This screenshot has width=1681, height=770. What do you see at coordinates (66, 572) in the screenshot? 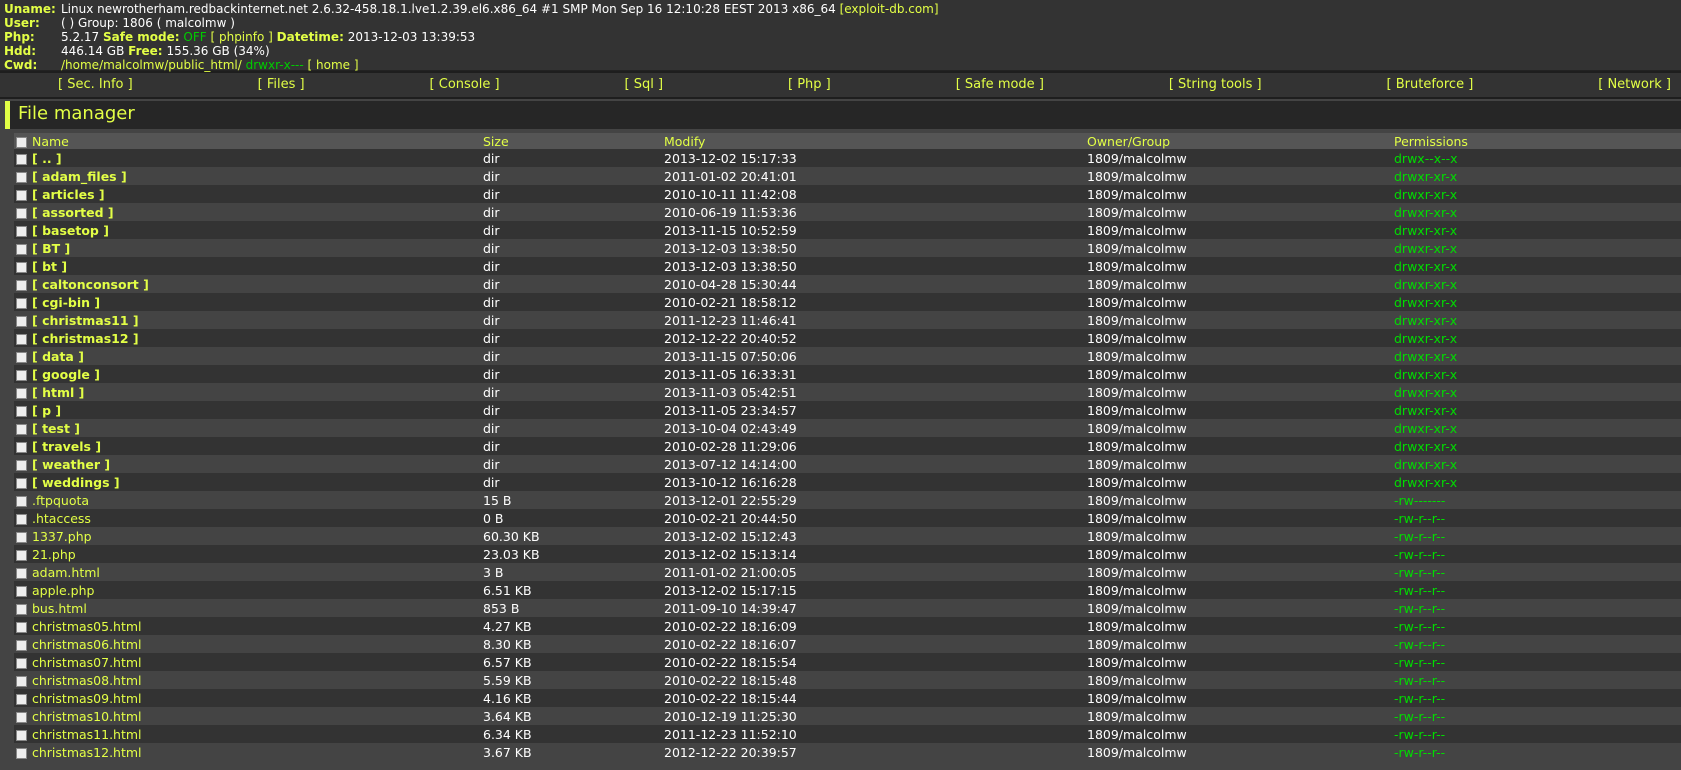
I see `file-link: adam.html` at bounding box center [66, 572].